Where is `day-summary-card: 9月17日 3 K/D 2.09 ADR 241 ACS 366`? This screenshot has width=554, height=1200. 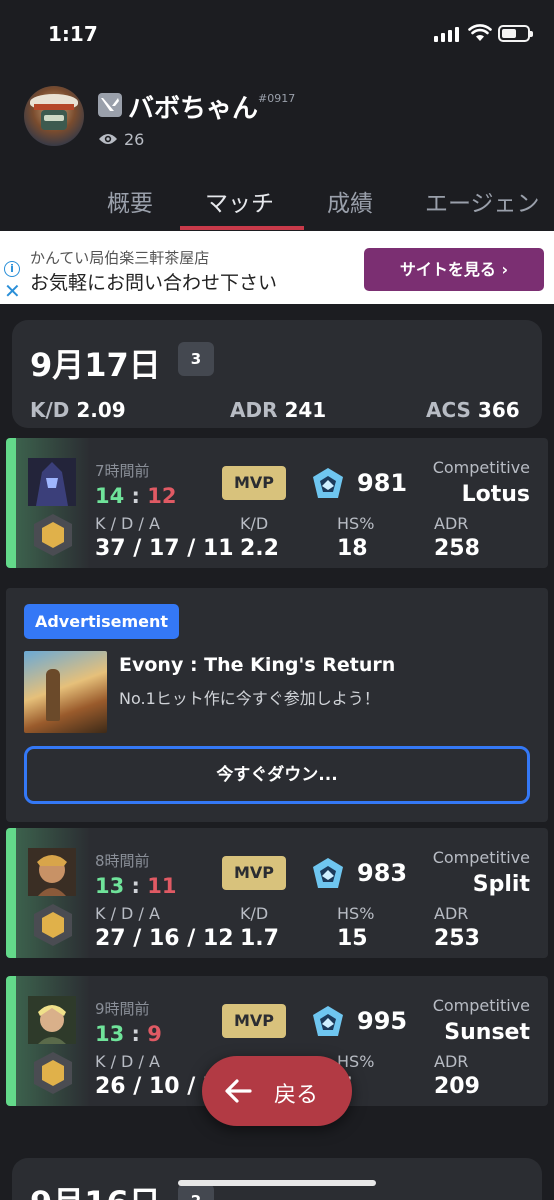 day-summary-card: 9月17日 3 K/D 2.09 ADR 241 ACS 366 is located at coordinates (277, 374).